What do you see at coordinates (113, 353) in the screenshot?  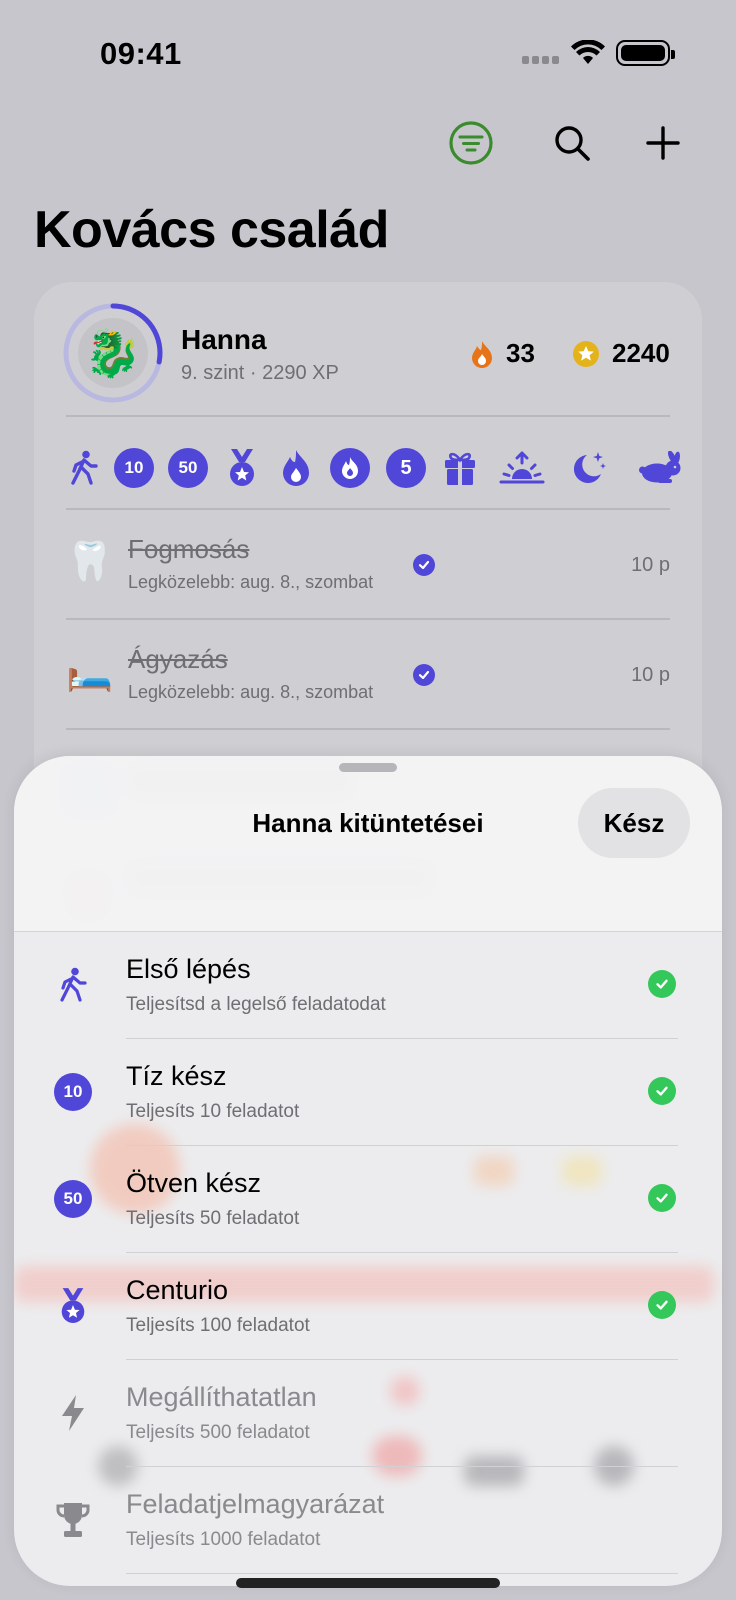 I see `avatar: 🐉` at bounding box center [113, 353].